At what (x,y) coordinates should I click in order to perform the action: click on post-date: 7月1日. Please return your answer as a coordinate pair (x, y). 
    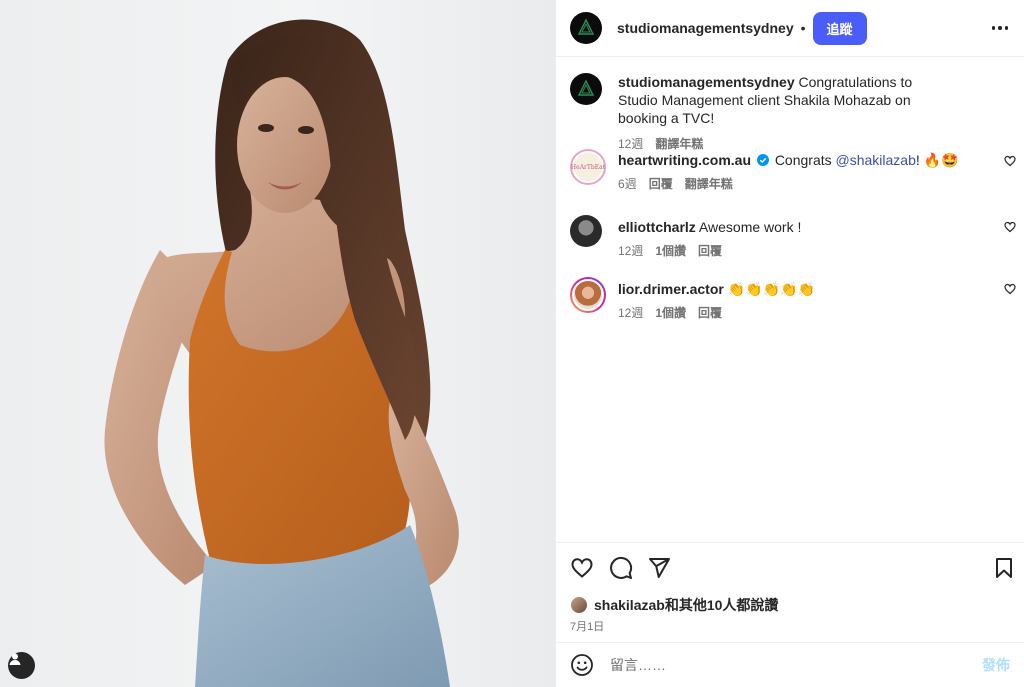
    Looking at the image, I should click on (587, 626).